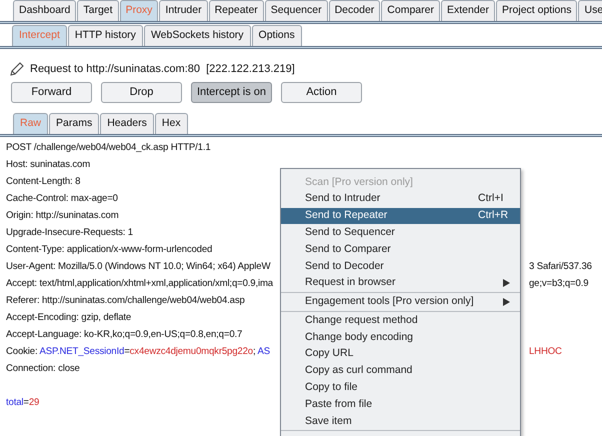  I want to click on request-line: Content-Length: 8, so click(43, 181).